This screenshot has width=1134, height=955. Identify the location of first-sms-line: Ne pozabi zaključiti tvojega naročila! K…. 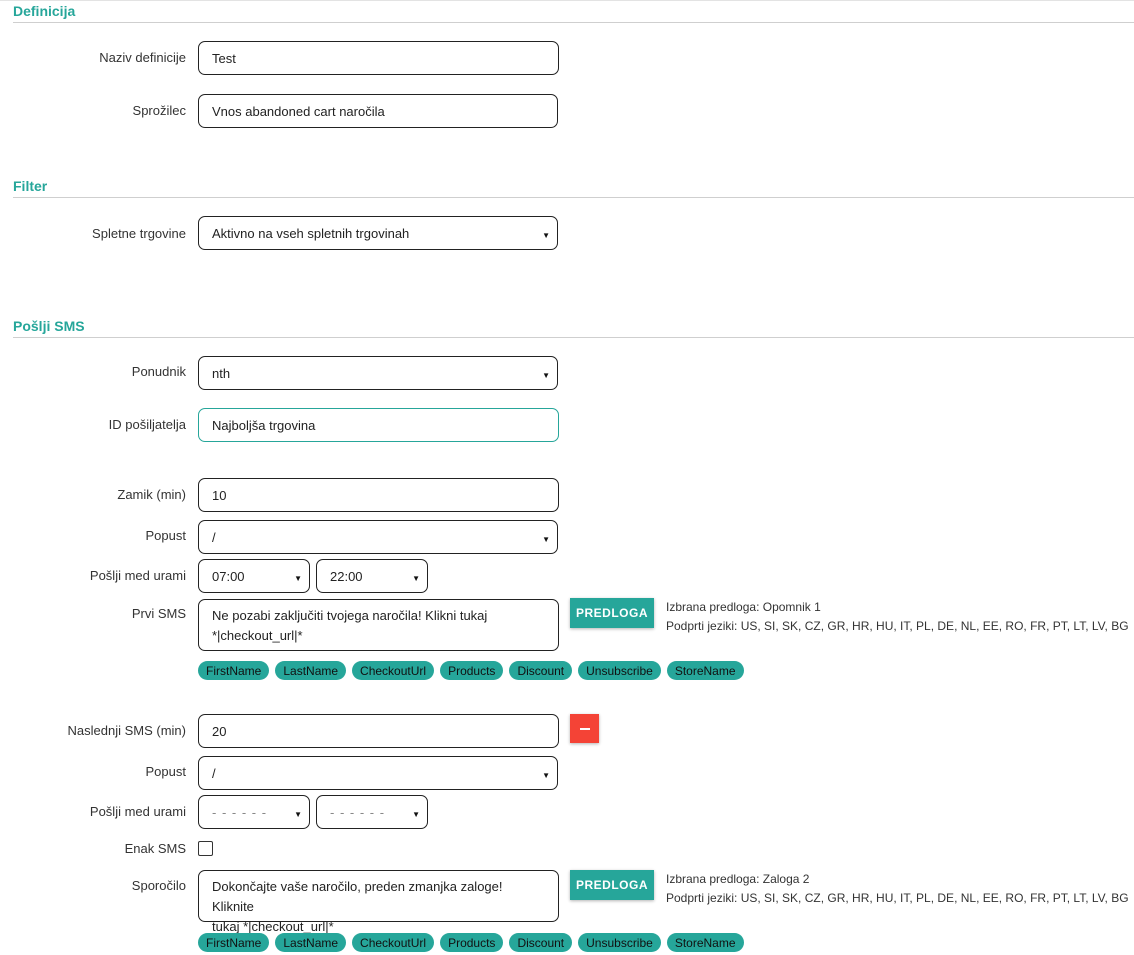
(350, 615).